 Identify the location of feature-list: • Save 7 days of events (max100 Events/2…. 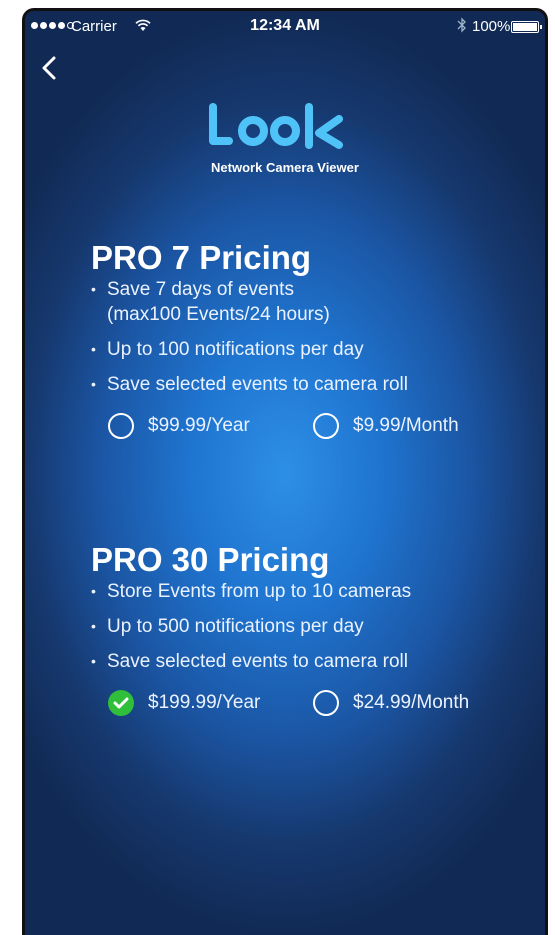
(313, 337).